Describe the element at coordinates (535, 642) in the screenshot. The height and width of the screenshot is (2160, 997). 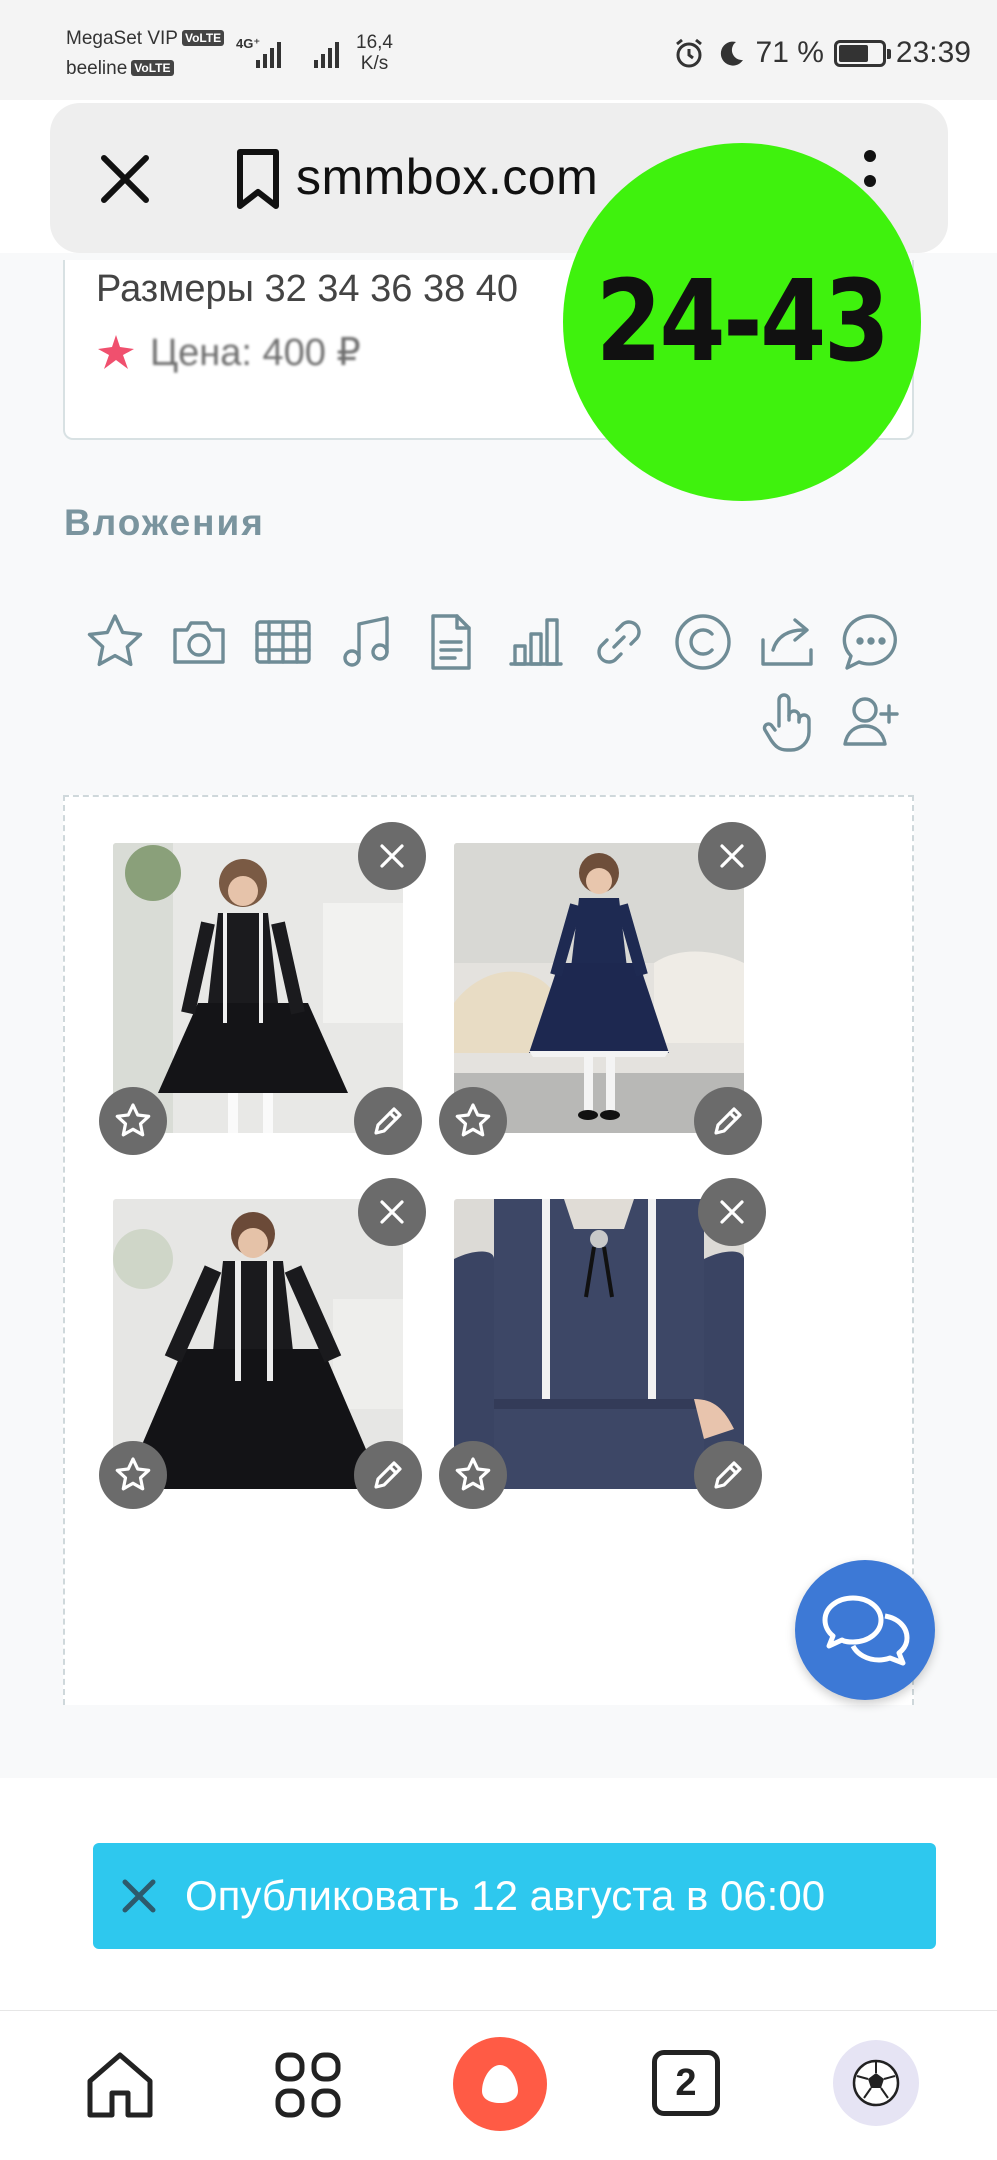
I see `chart-icon` at that location.